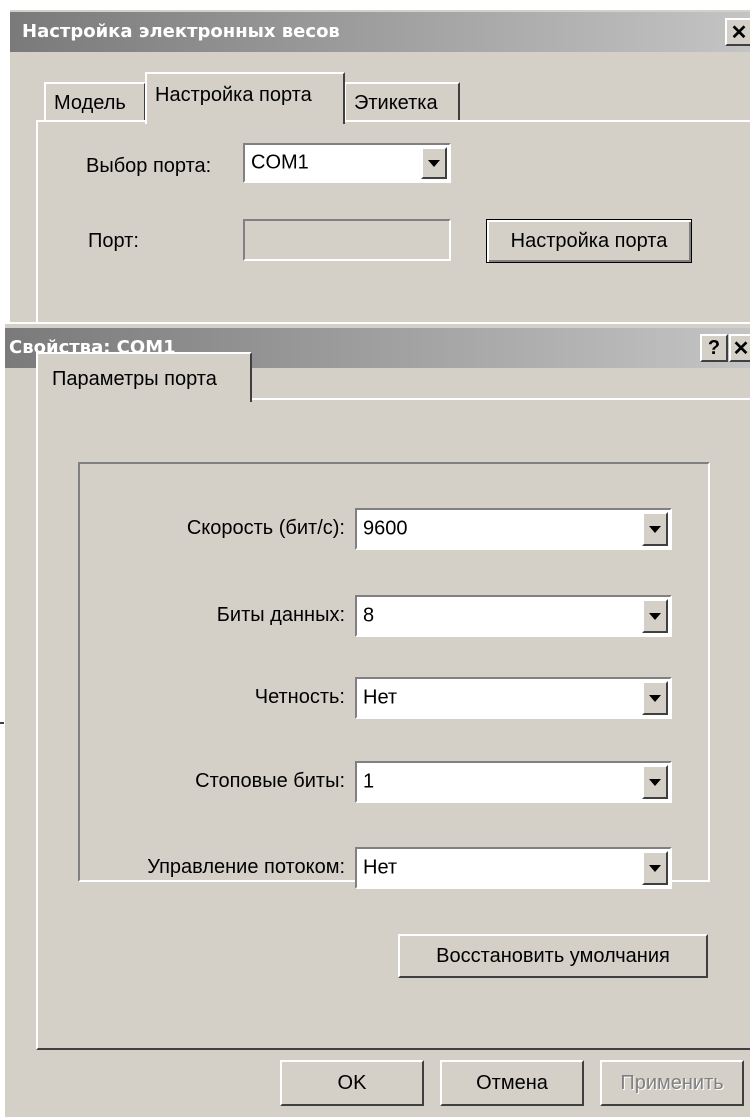 The width and height of the screenshot is (750, 1117). What do you see at coordinates (369, 615) in the screenshot?
I see `data-bits-value: 8` at bounding box center [369, 615].